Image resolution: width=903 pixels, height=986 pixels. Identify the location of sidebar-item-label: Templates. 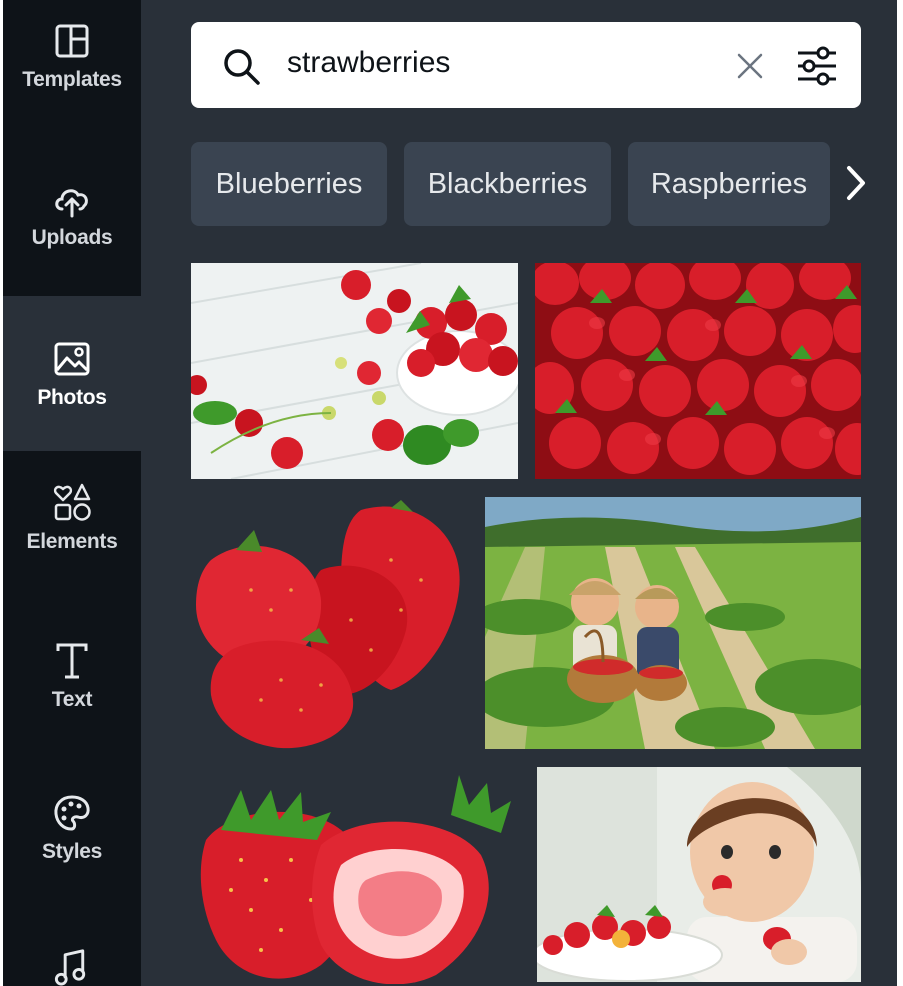
(72, 79).